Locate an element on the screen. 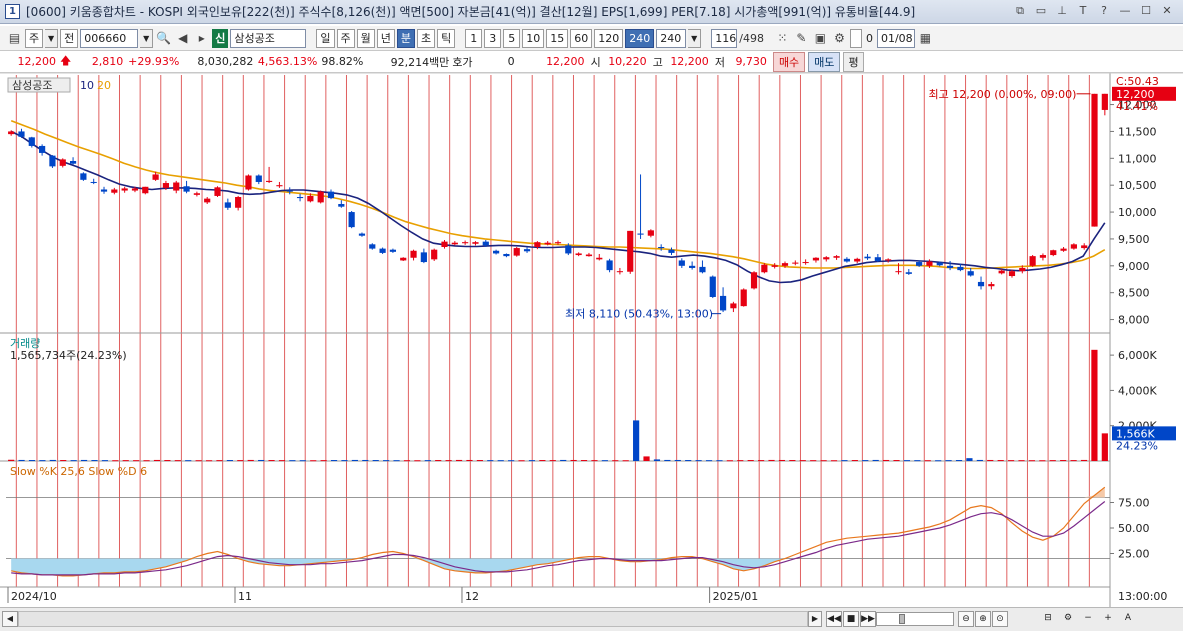  annotation-high: 최고 12,200 (0.00%, 09:00) is located at coordinates (1003, 94).